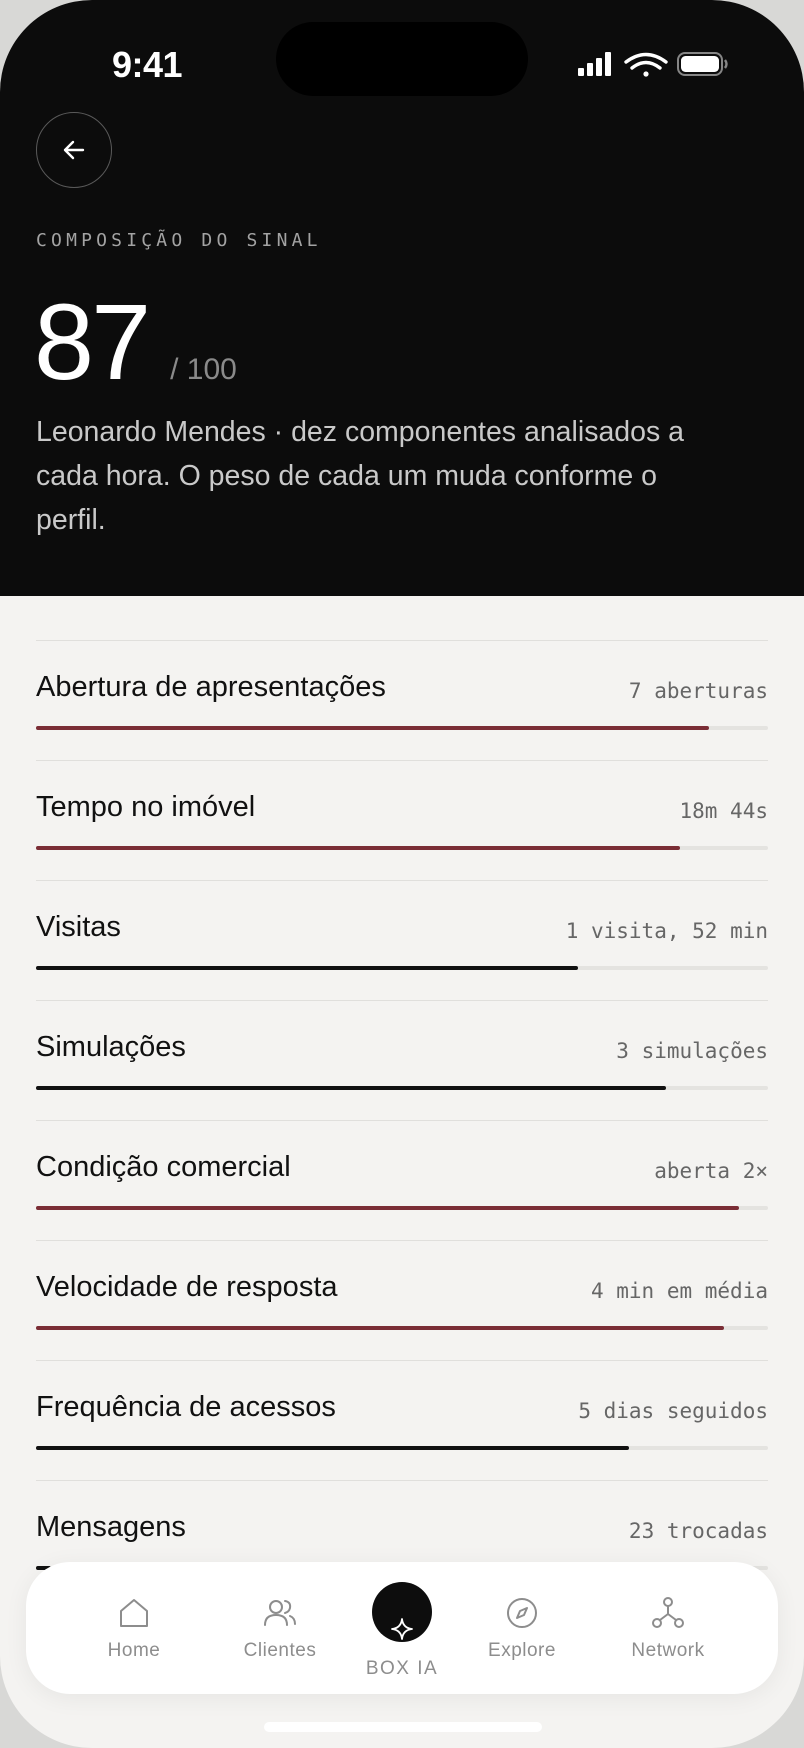 The width and height of the screenshot is (804, 1748). Describe the element at coordinates (211, 687) in the screenshot. I see `metric-label: Abertura de apresentações` at that location.